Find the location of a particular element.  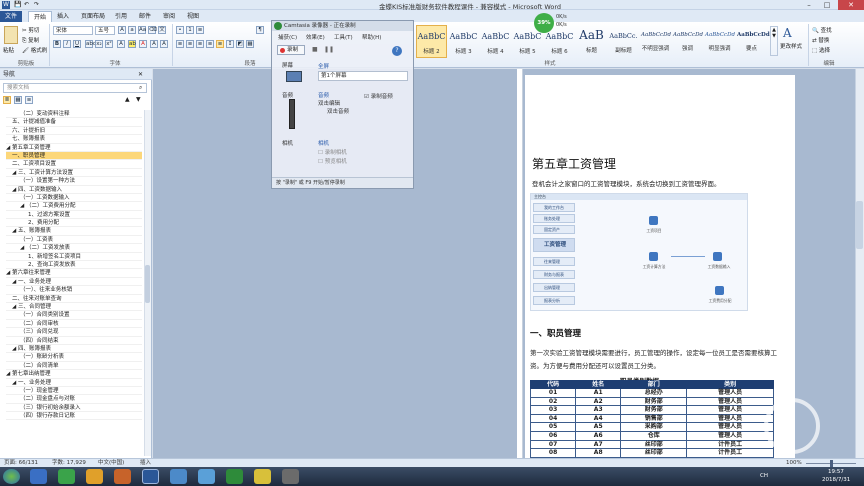

camtasia-menu-effects: 效果(E) is located at coordinates (315, 37).